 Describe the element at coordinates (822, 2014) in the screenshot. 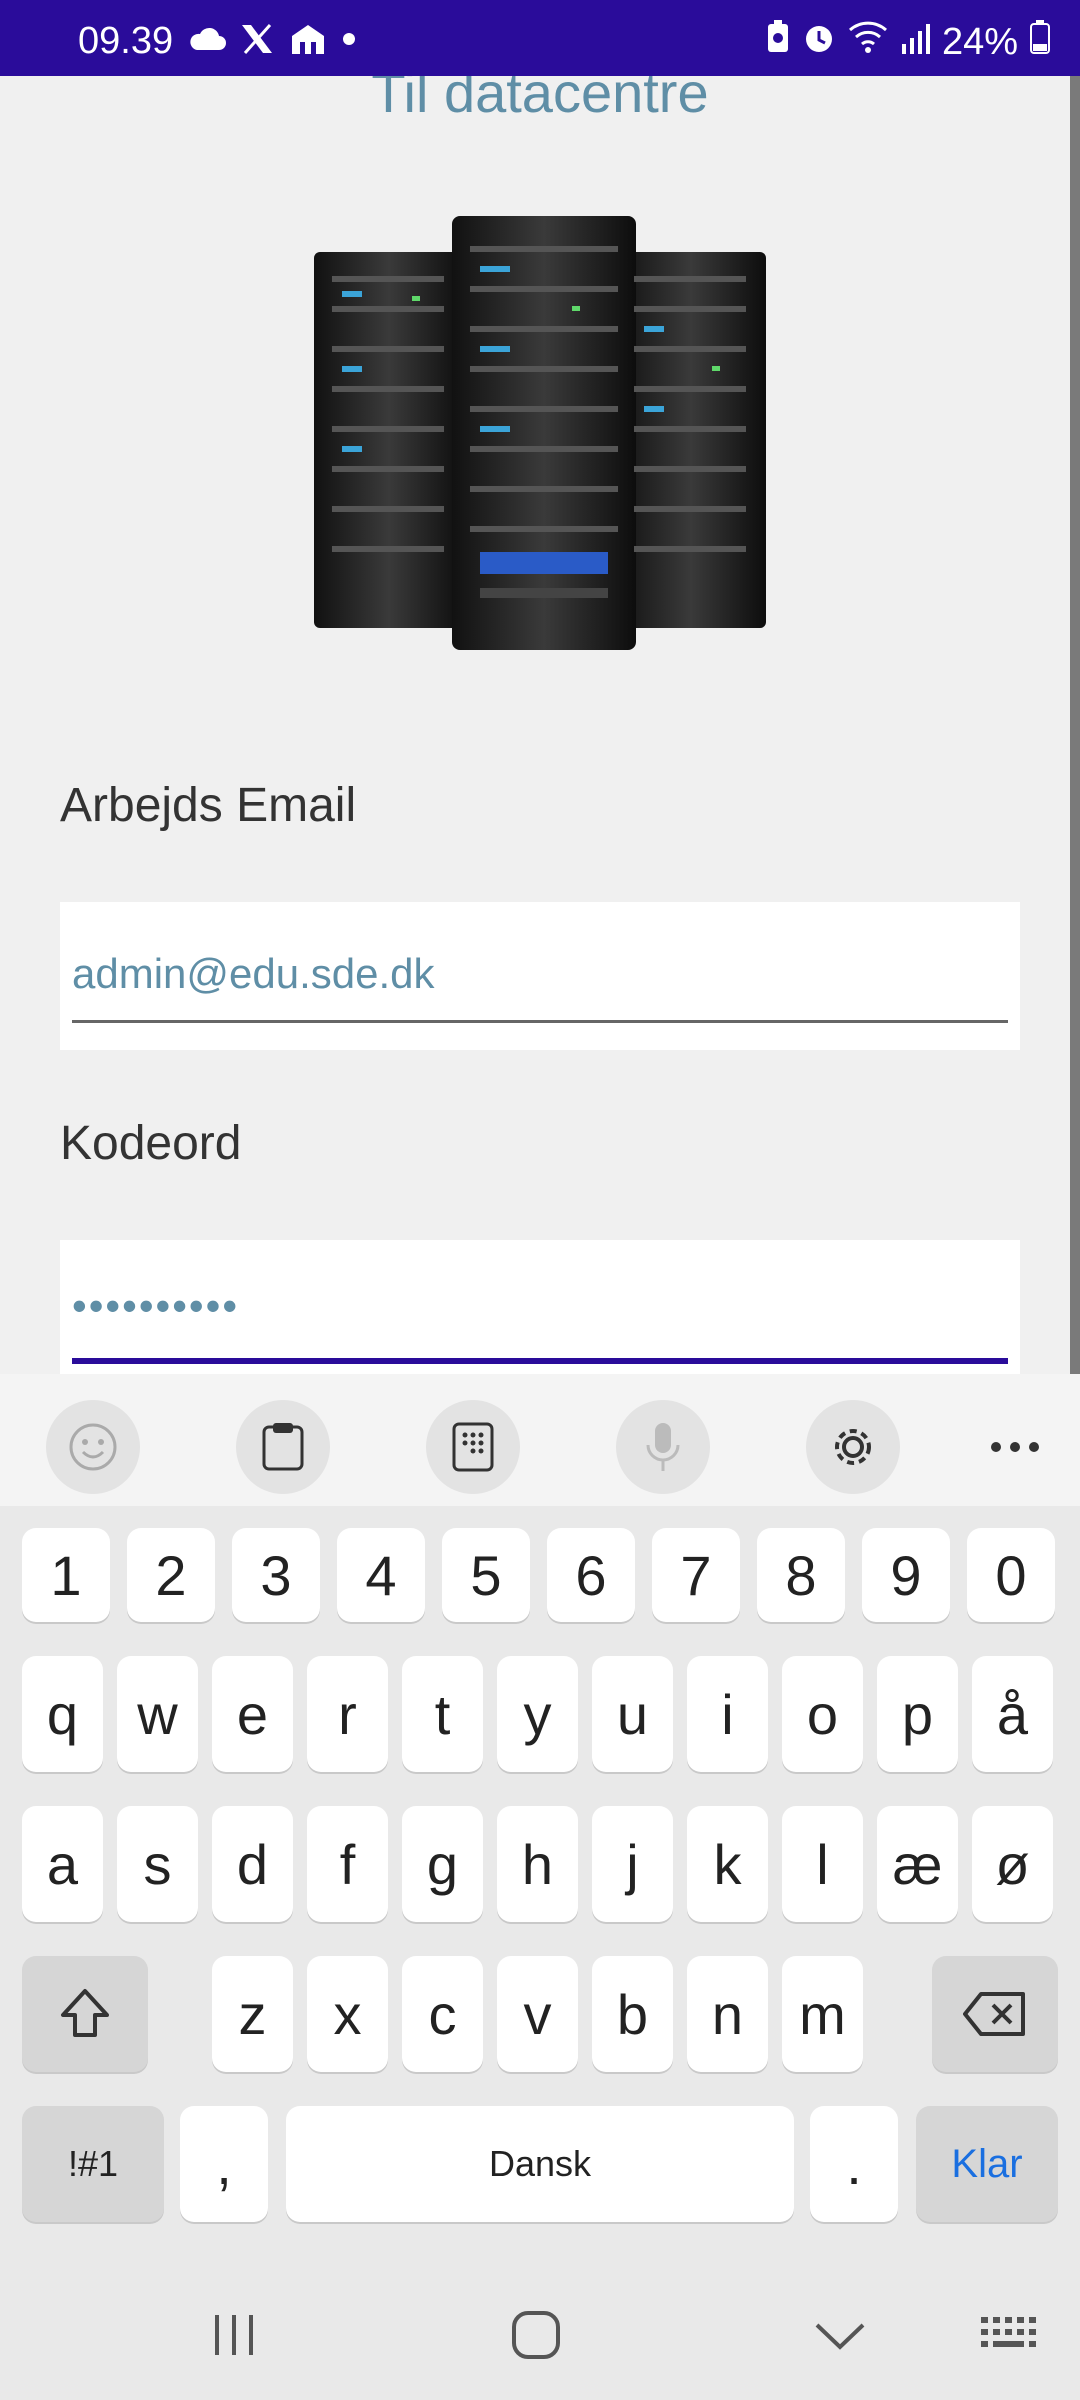

I see `key-m: m` at that location.